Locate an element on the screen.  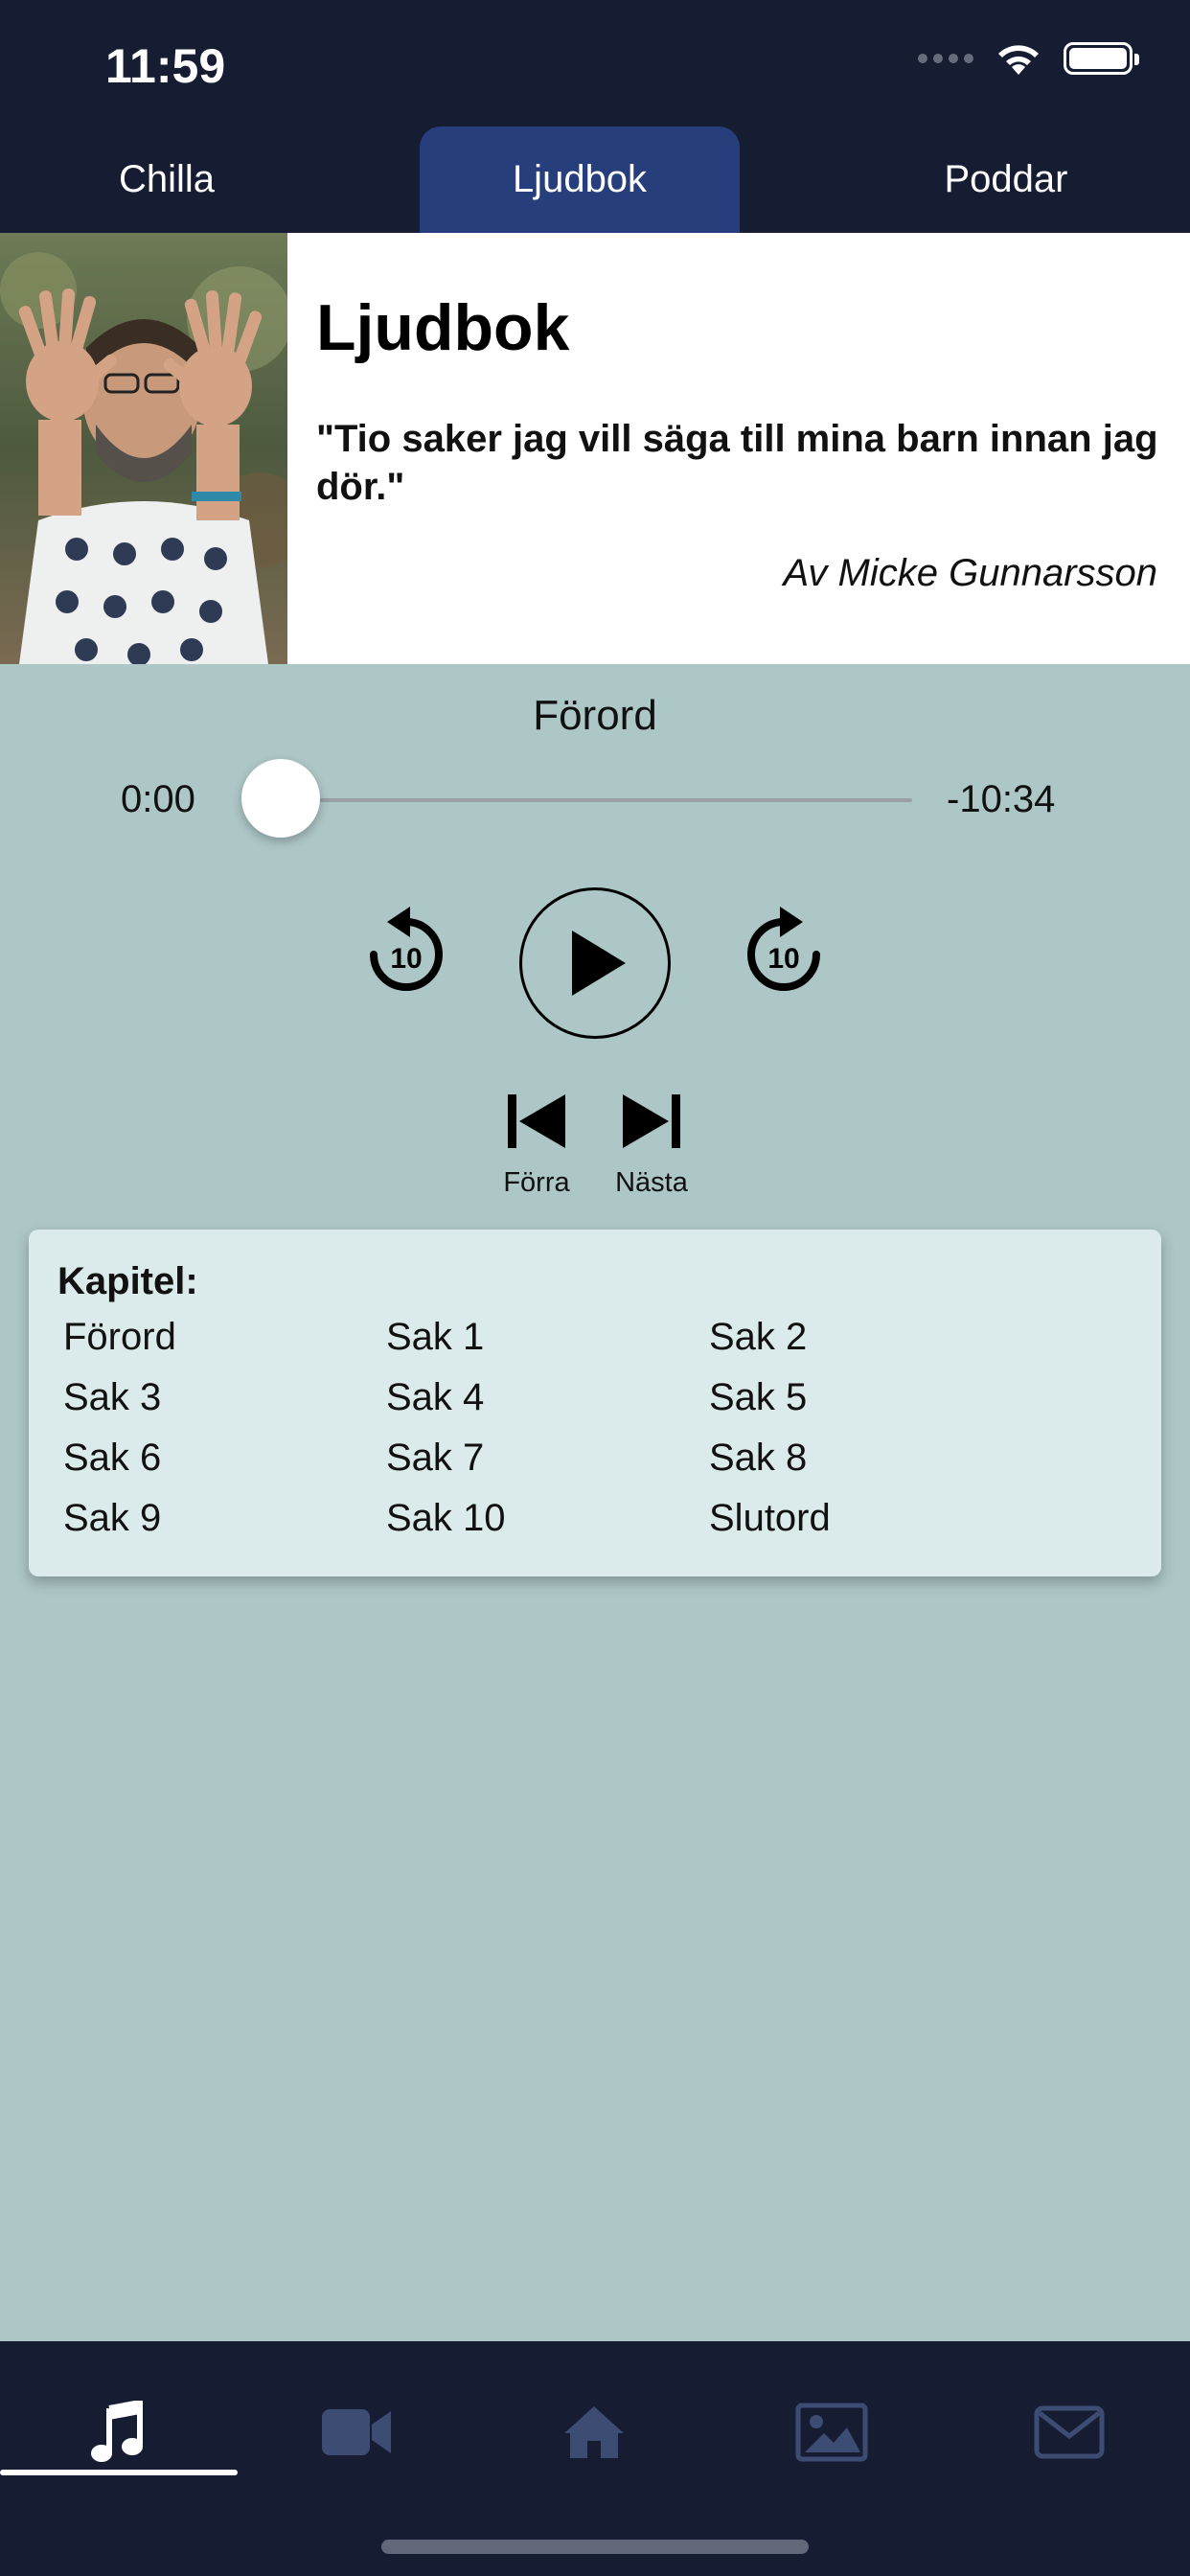
bottom-tab-bar is located at coordinates (595, 2458).